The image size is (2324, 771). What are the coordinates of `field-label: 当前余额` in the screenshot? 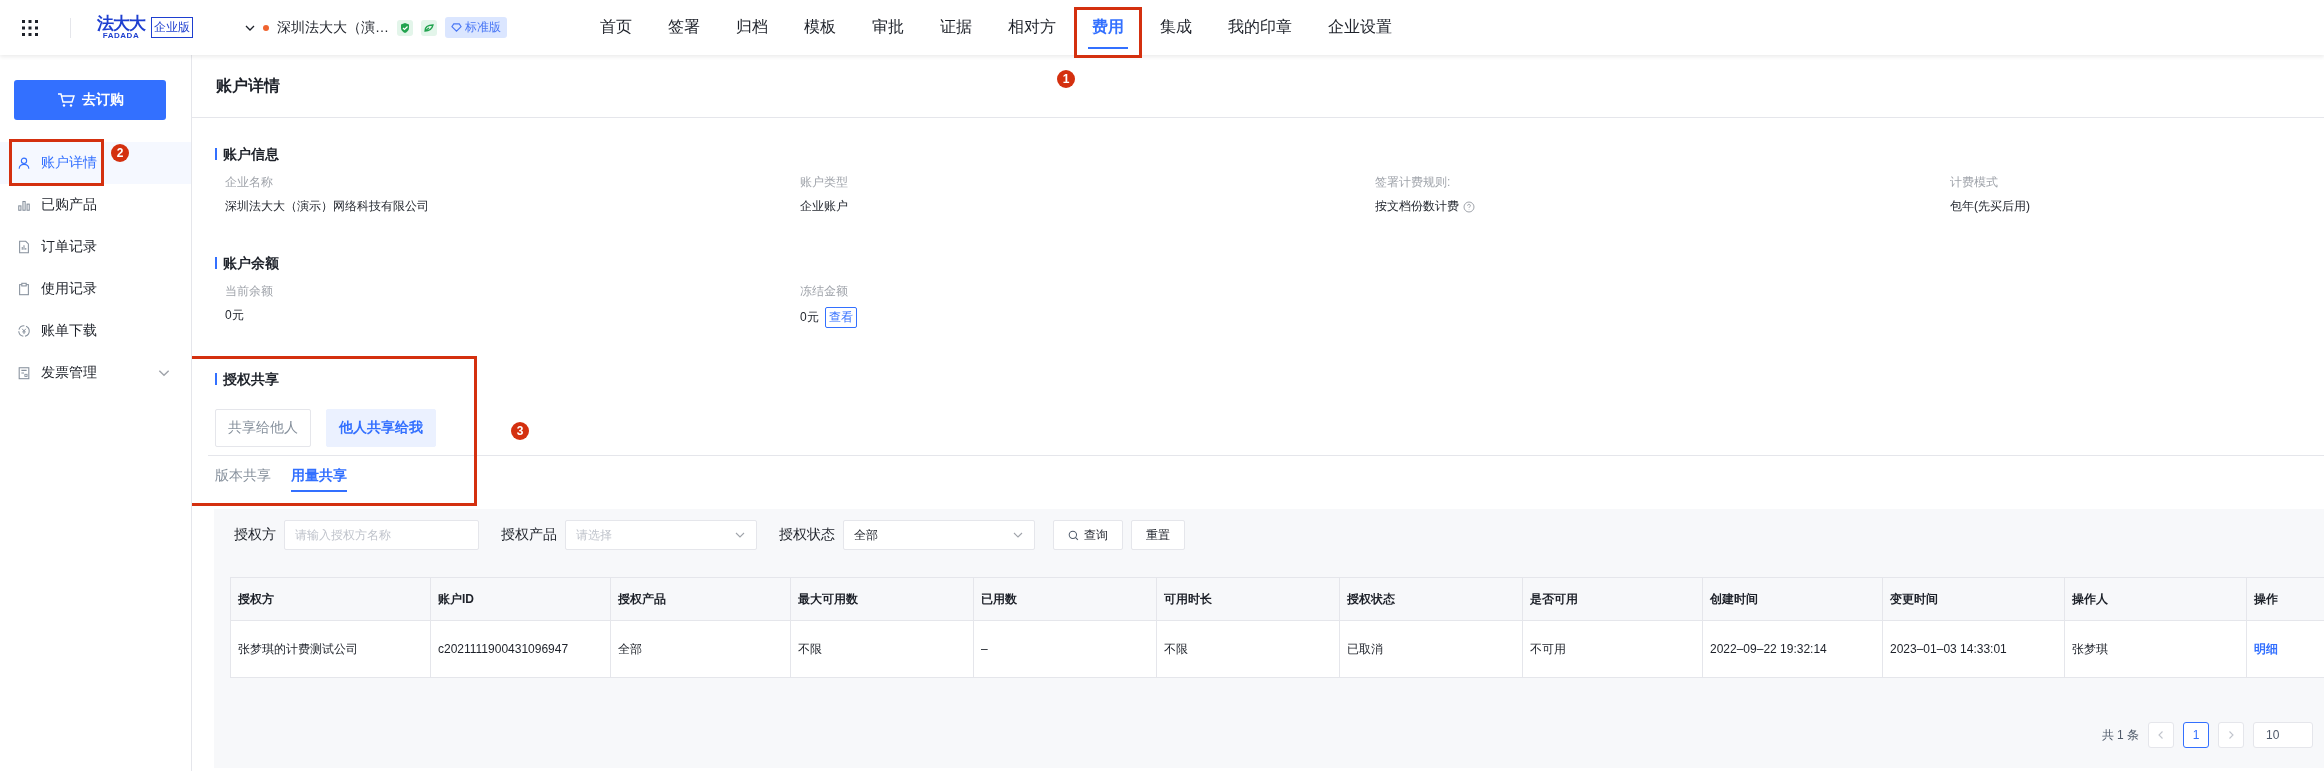 It's located at (249, 291).